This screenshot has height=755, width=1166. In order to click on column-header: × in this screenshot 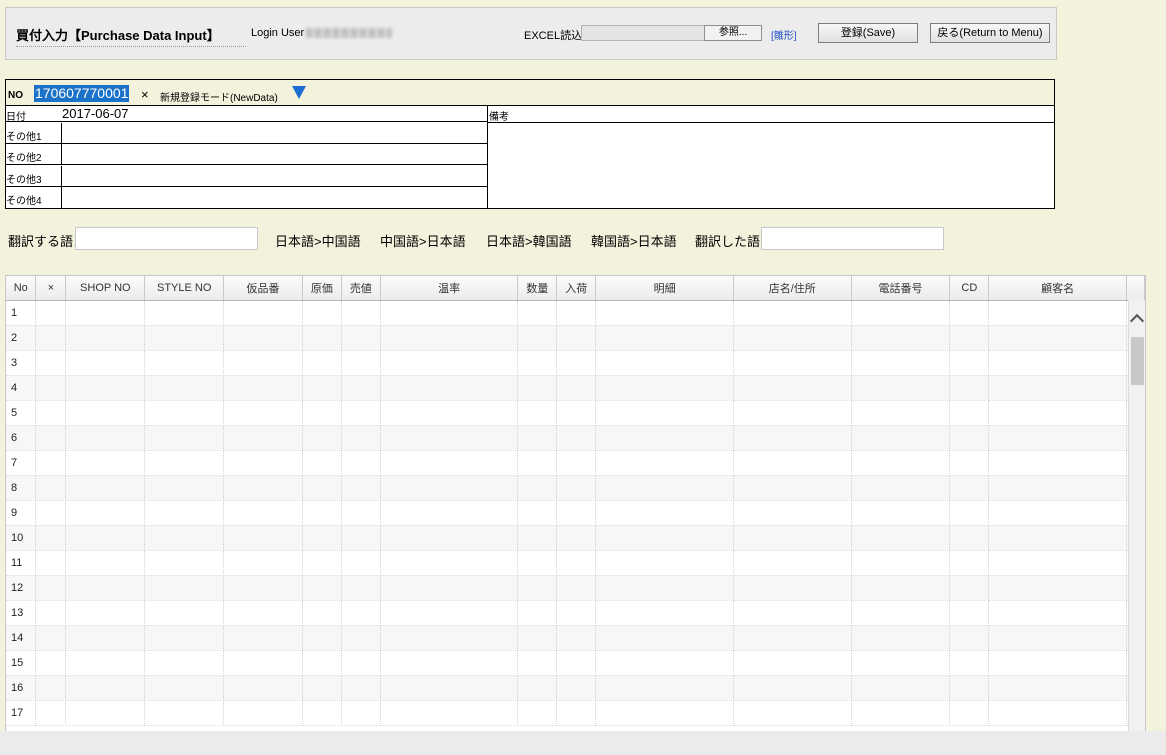, I will do `click(51, 288)`.